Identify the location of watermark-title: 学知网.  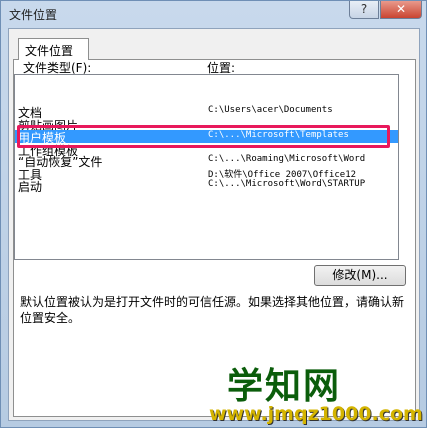
(284, 386).